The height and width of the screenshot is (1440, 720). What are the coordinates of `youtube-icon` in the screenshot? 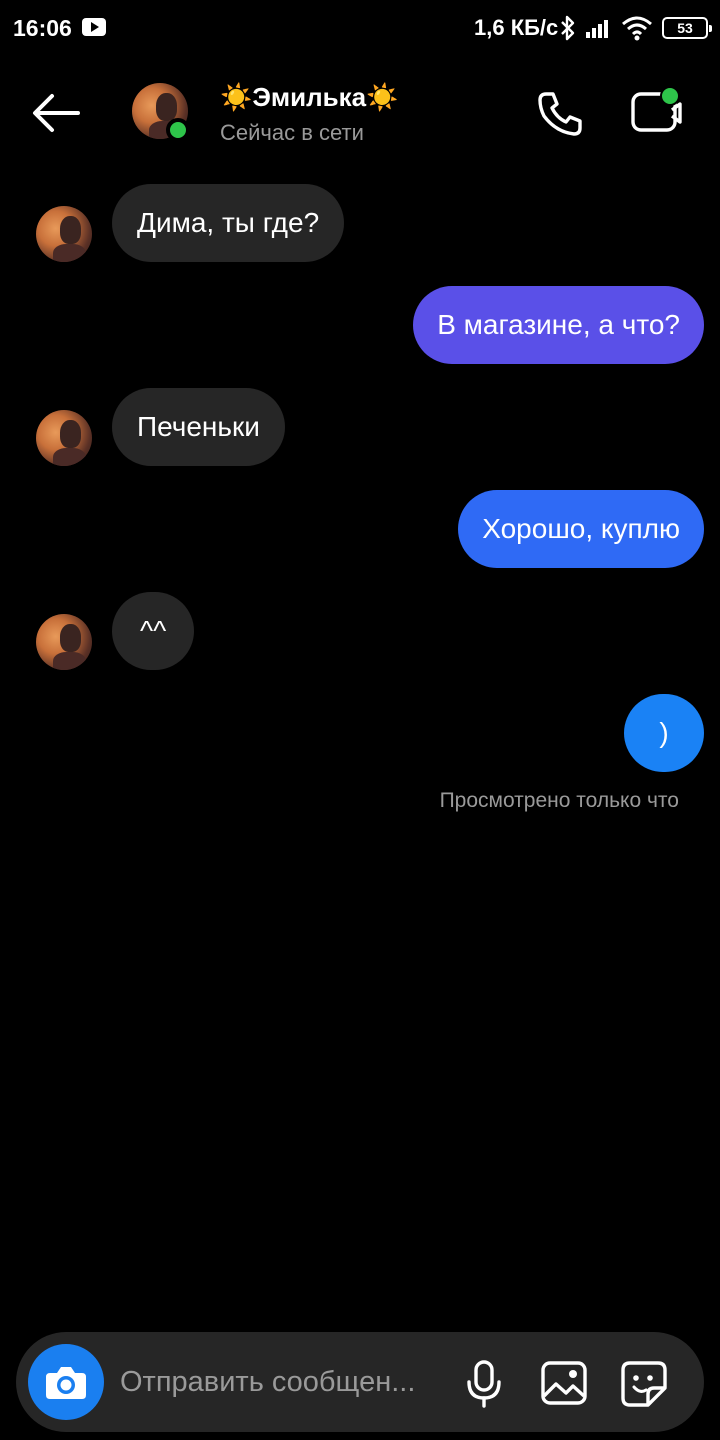 It's located at (94, 27).